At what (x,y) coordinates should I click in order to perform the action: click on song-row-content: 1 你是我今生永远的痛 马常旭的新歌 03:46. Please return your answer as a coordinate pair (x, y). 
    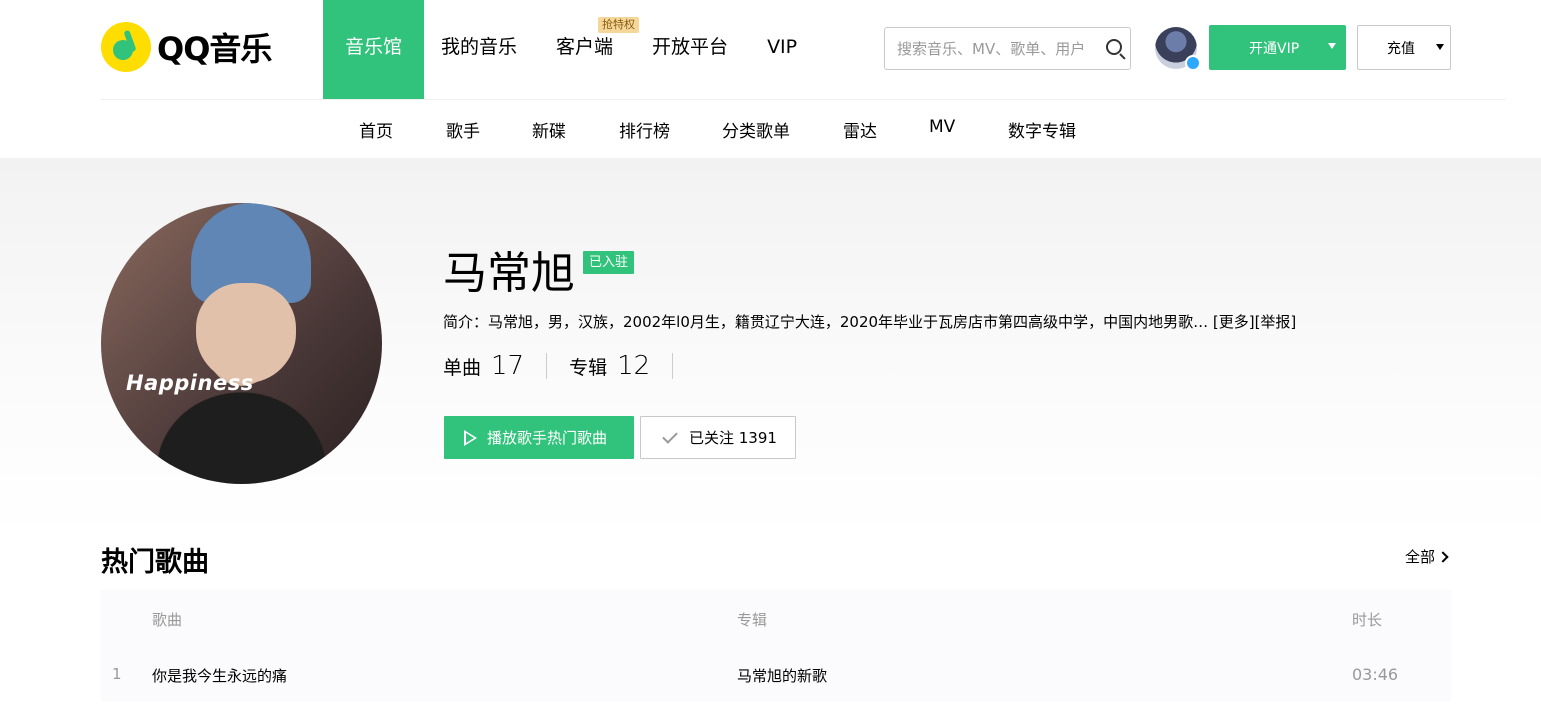
    Looking at the image, I should click on (776, 674).